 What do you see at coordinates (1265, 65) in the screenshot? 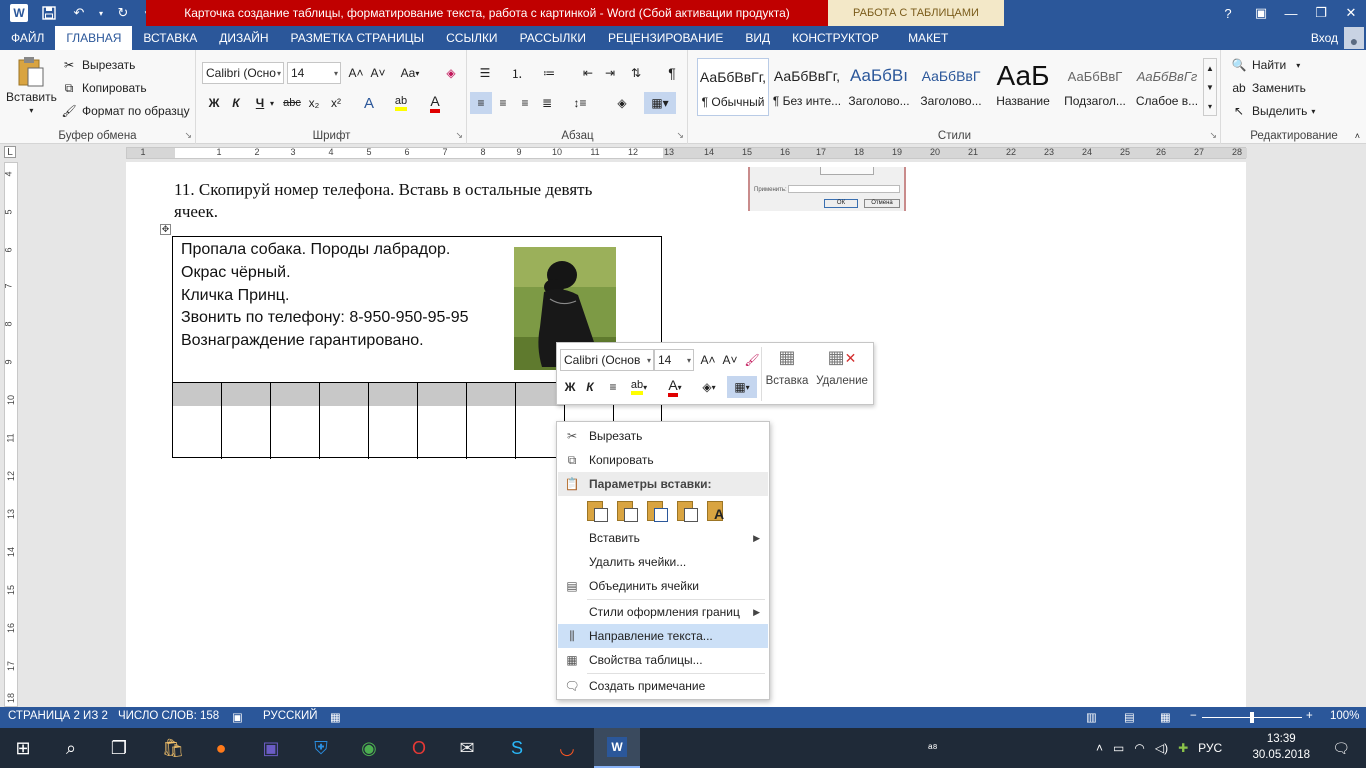
I see `find-button: 🔍 Найти ▾` at bounding box center [1265, 65].